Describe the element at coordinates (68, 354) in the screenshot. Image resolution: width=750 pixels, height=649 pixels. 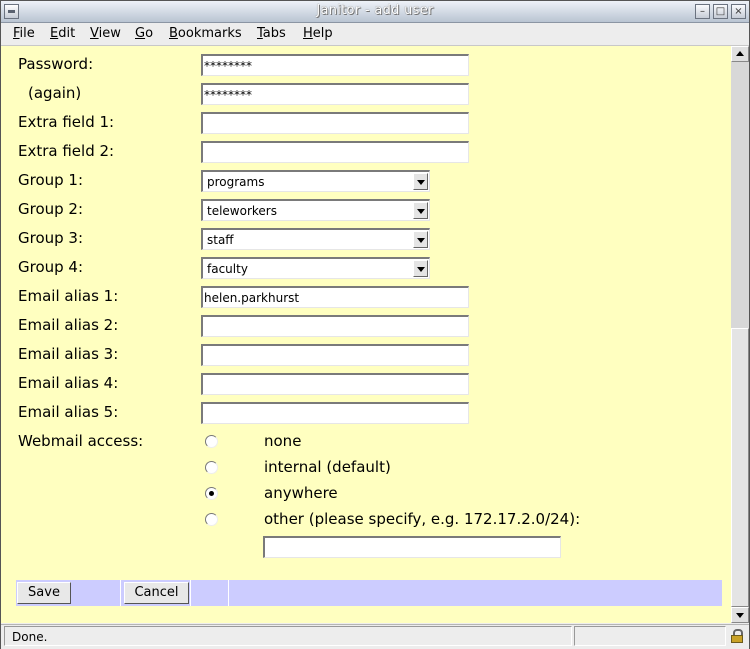
I see `email-alias-3-label: Email alias 3:` at that location.